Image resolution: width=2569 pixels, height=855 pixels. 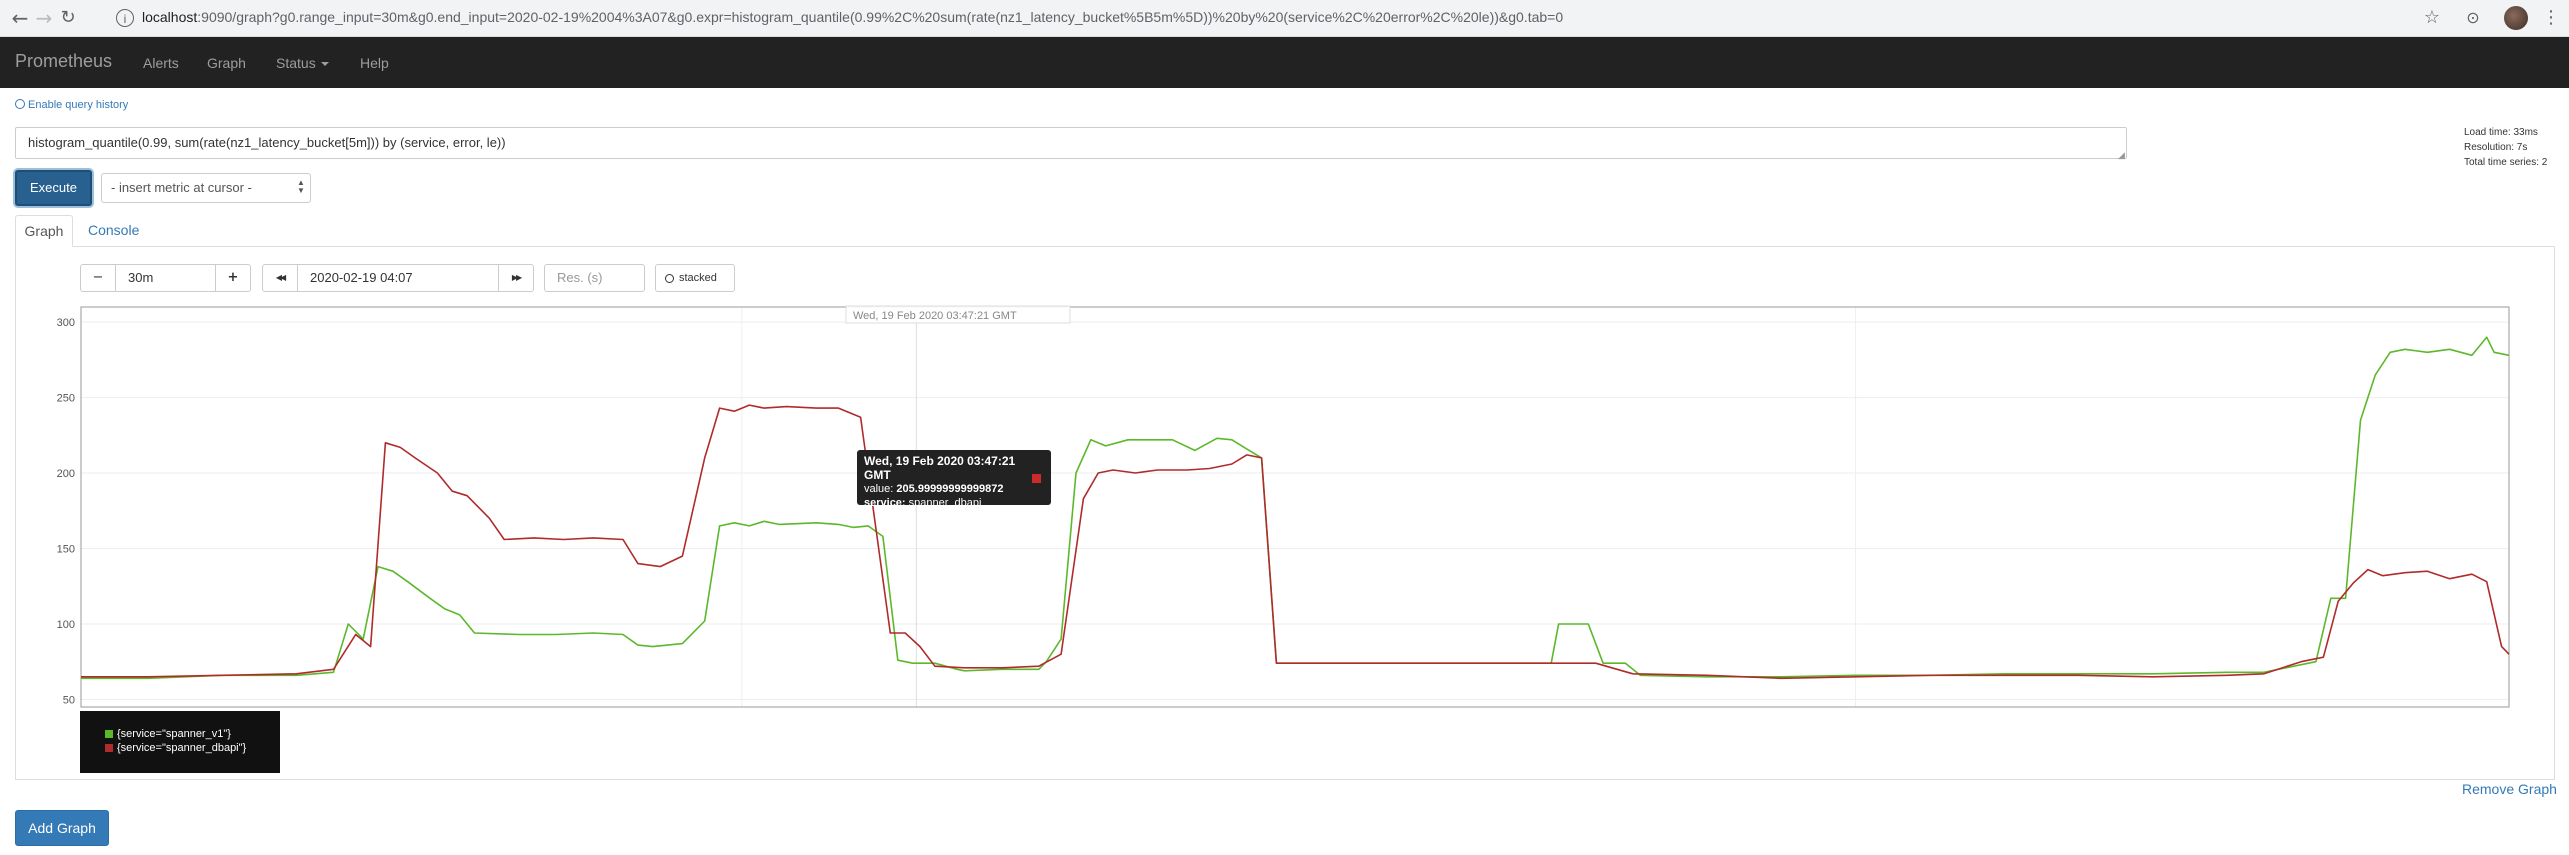 I want to click on insert-metric-select: - insert metric at cursor -, so click(x=206, y=188).